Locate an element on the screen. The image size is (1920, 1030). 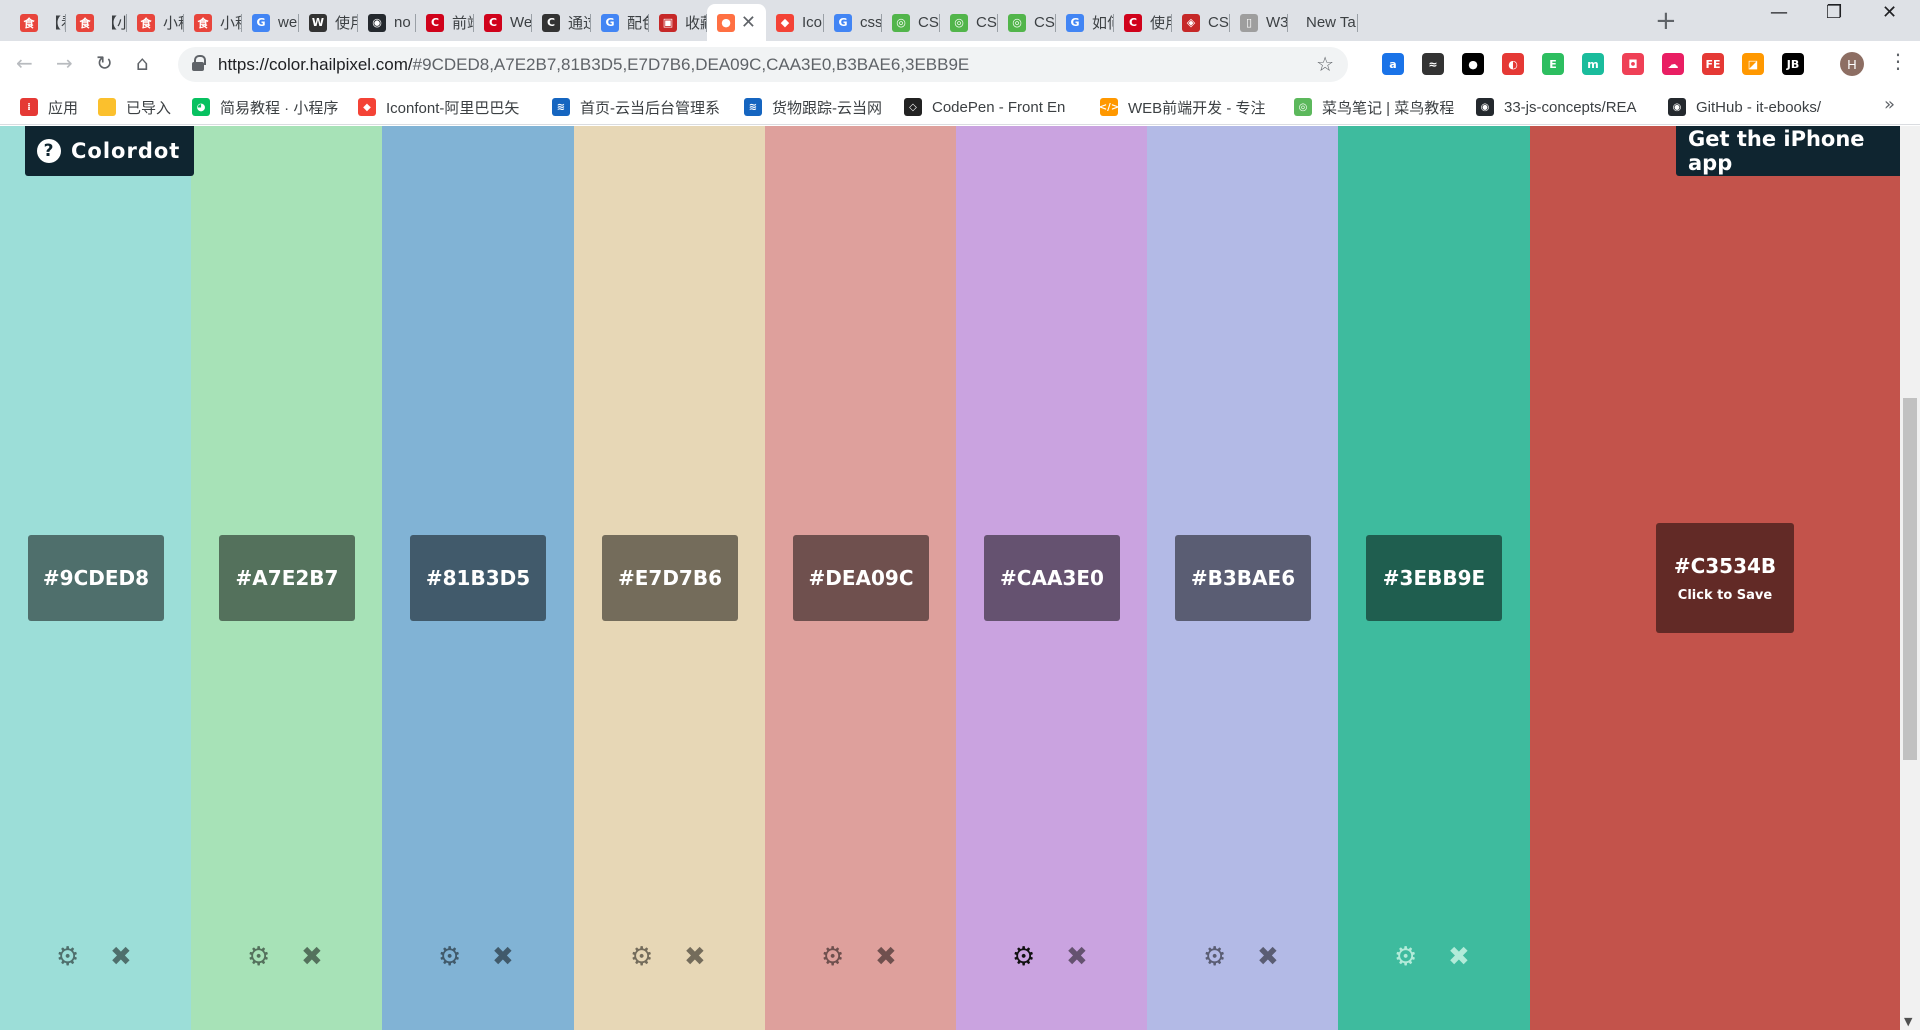
bookmark-item: ⁞ 应用 is located at coordinates (49, 107).